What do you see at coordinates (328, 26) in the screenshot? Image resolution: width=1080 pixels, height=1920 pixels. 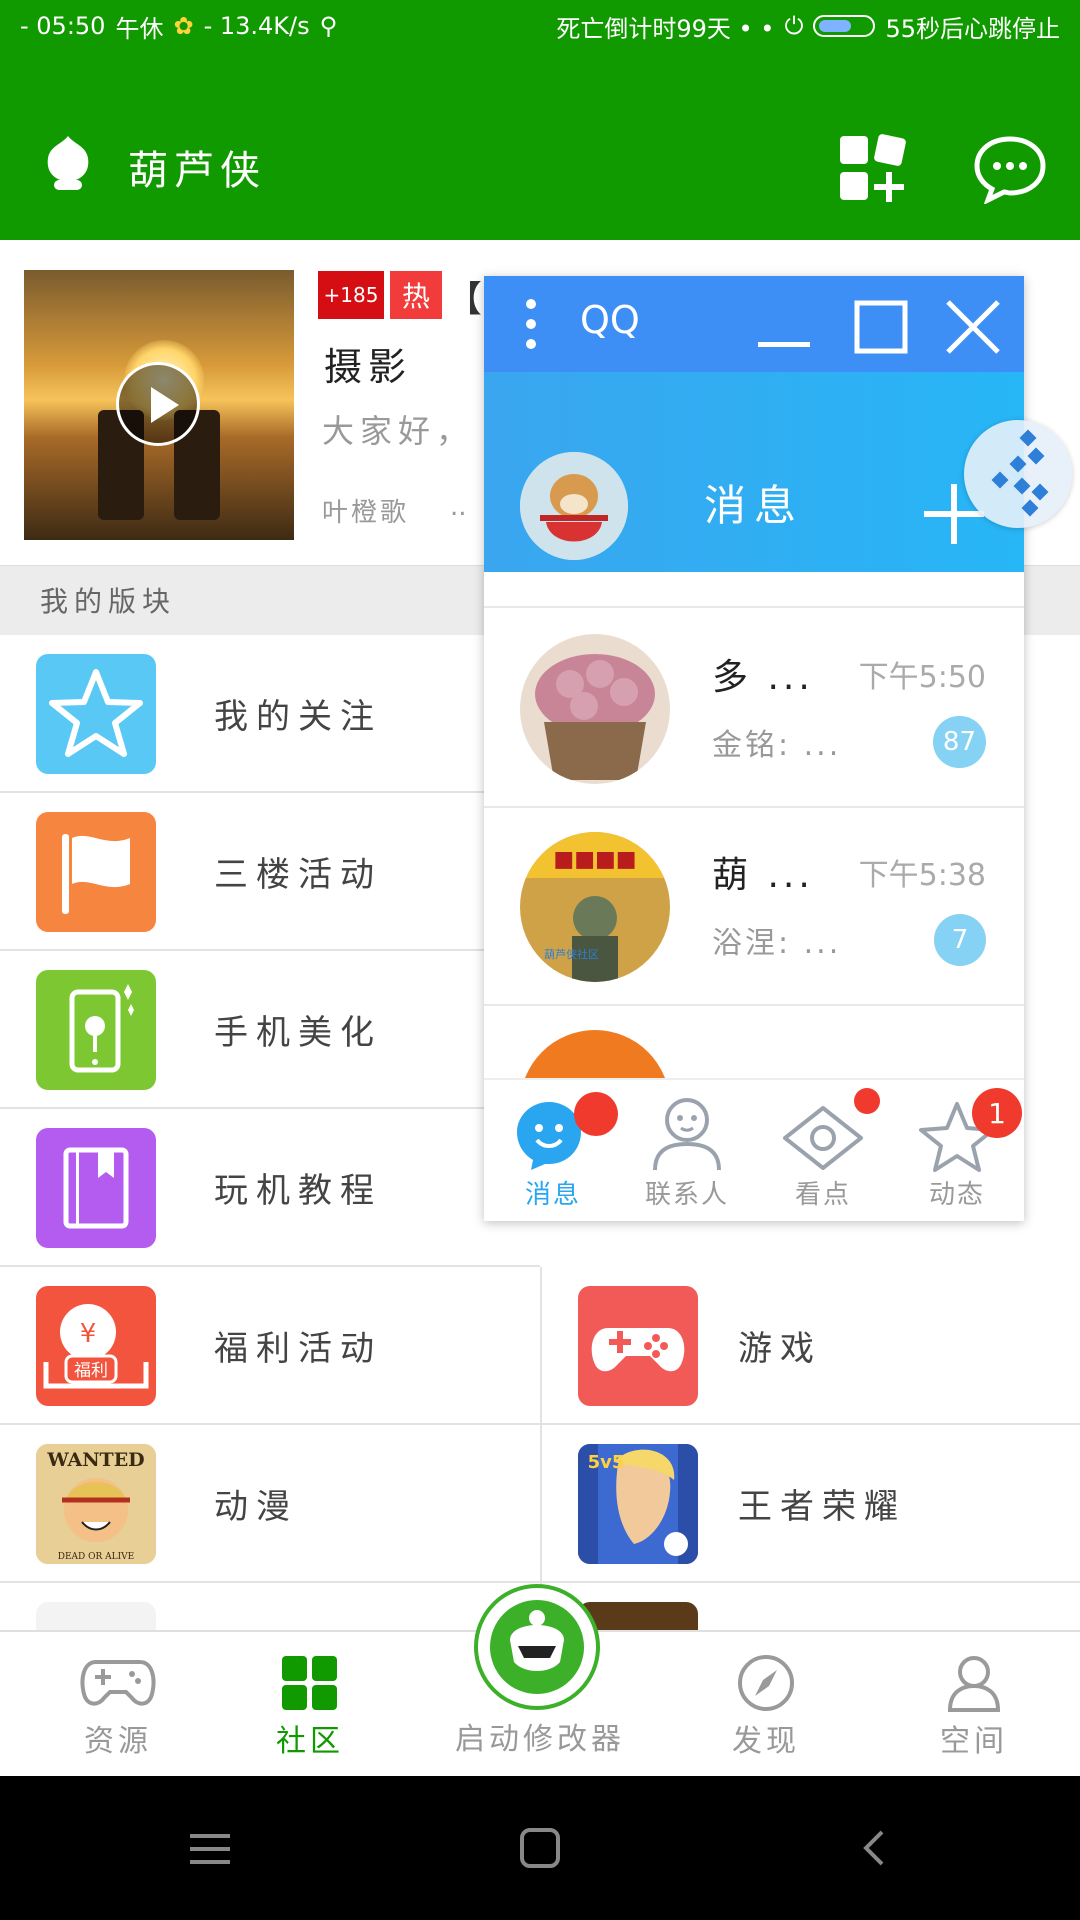 I see `bicycle-icon: ⚲` at bounding box center [328, 26].